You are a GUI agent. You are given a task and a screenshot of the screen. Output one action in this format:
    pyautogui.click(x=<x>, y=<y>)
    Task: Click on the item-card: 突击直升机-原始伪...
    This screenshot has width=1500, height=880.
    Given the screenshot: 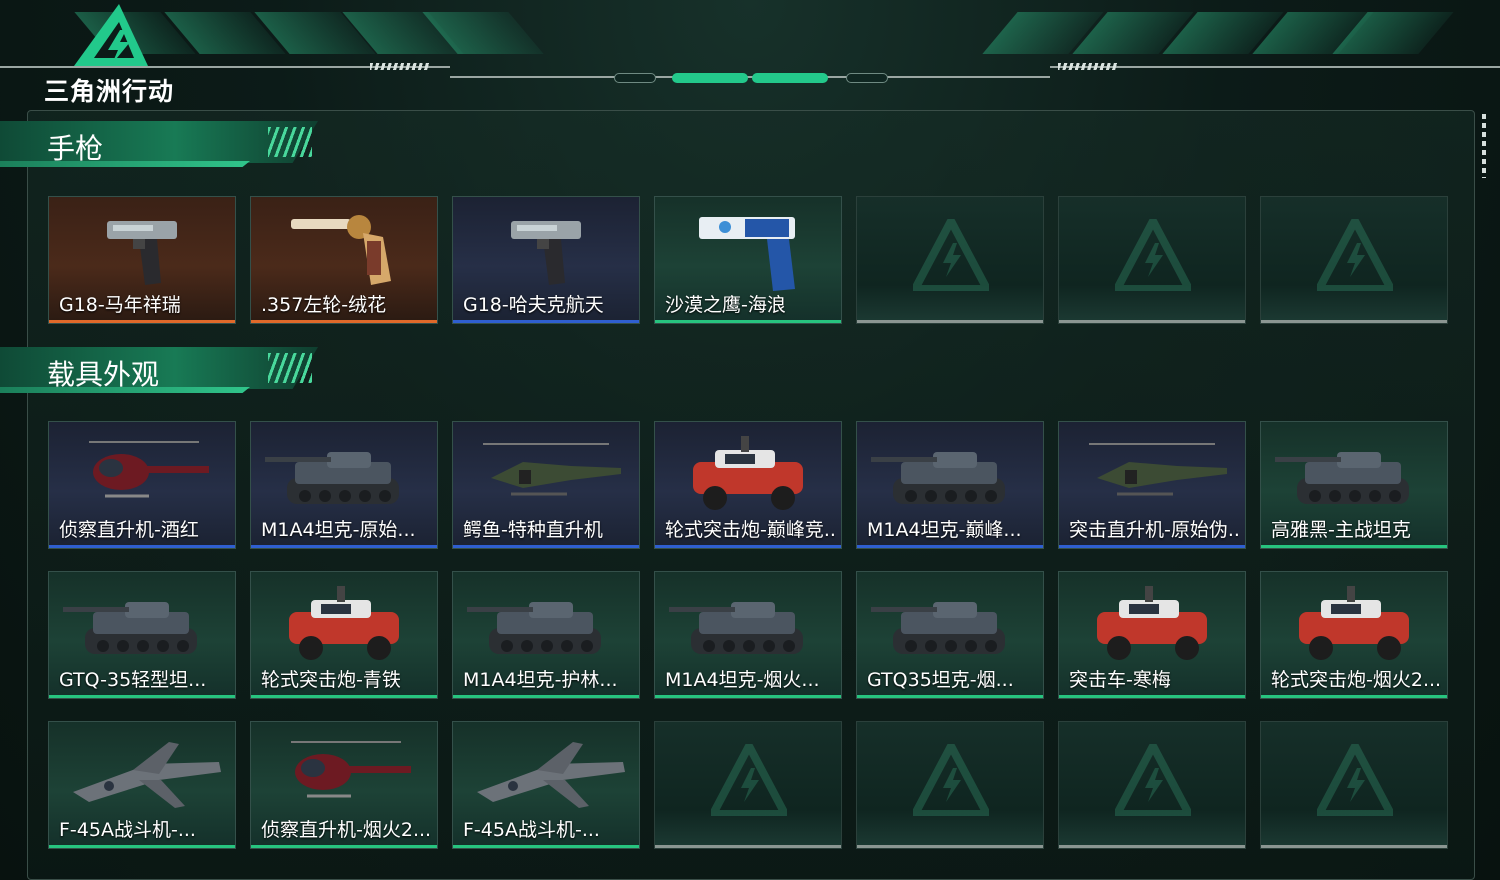 What is the action you would take?
    pyautogui.click(x=1152, y=485)
    